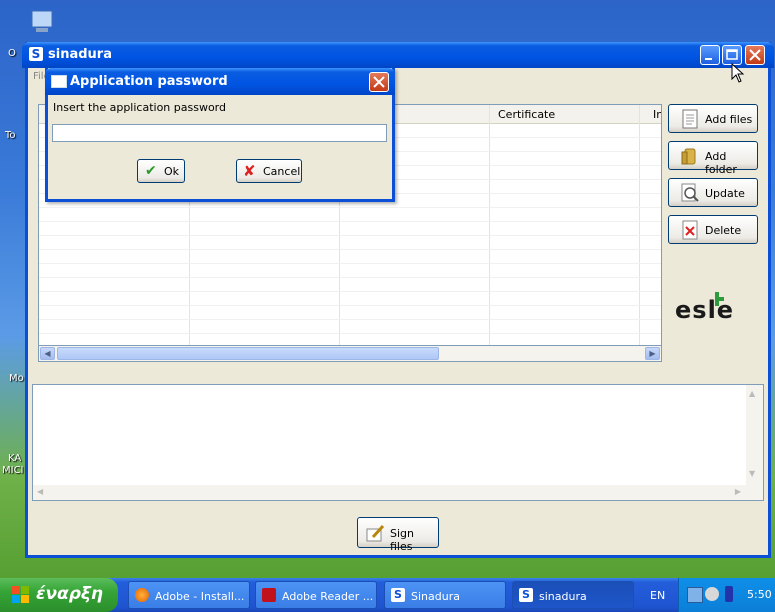  I want to click on esle-logo: esle, so click(715, 309).